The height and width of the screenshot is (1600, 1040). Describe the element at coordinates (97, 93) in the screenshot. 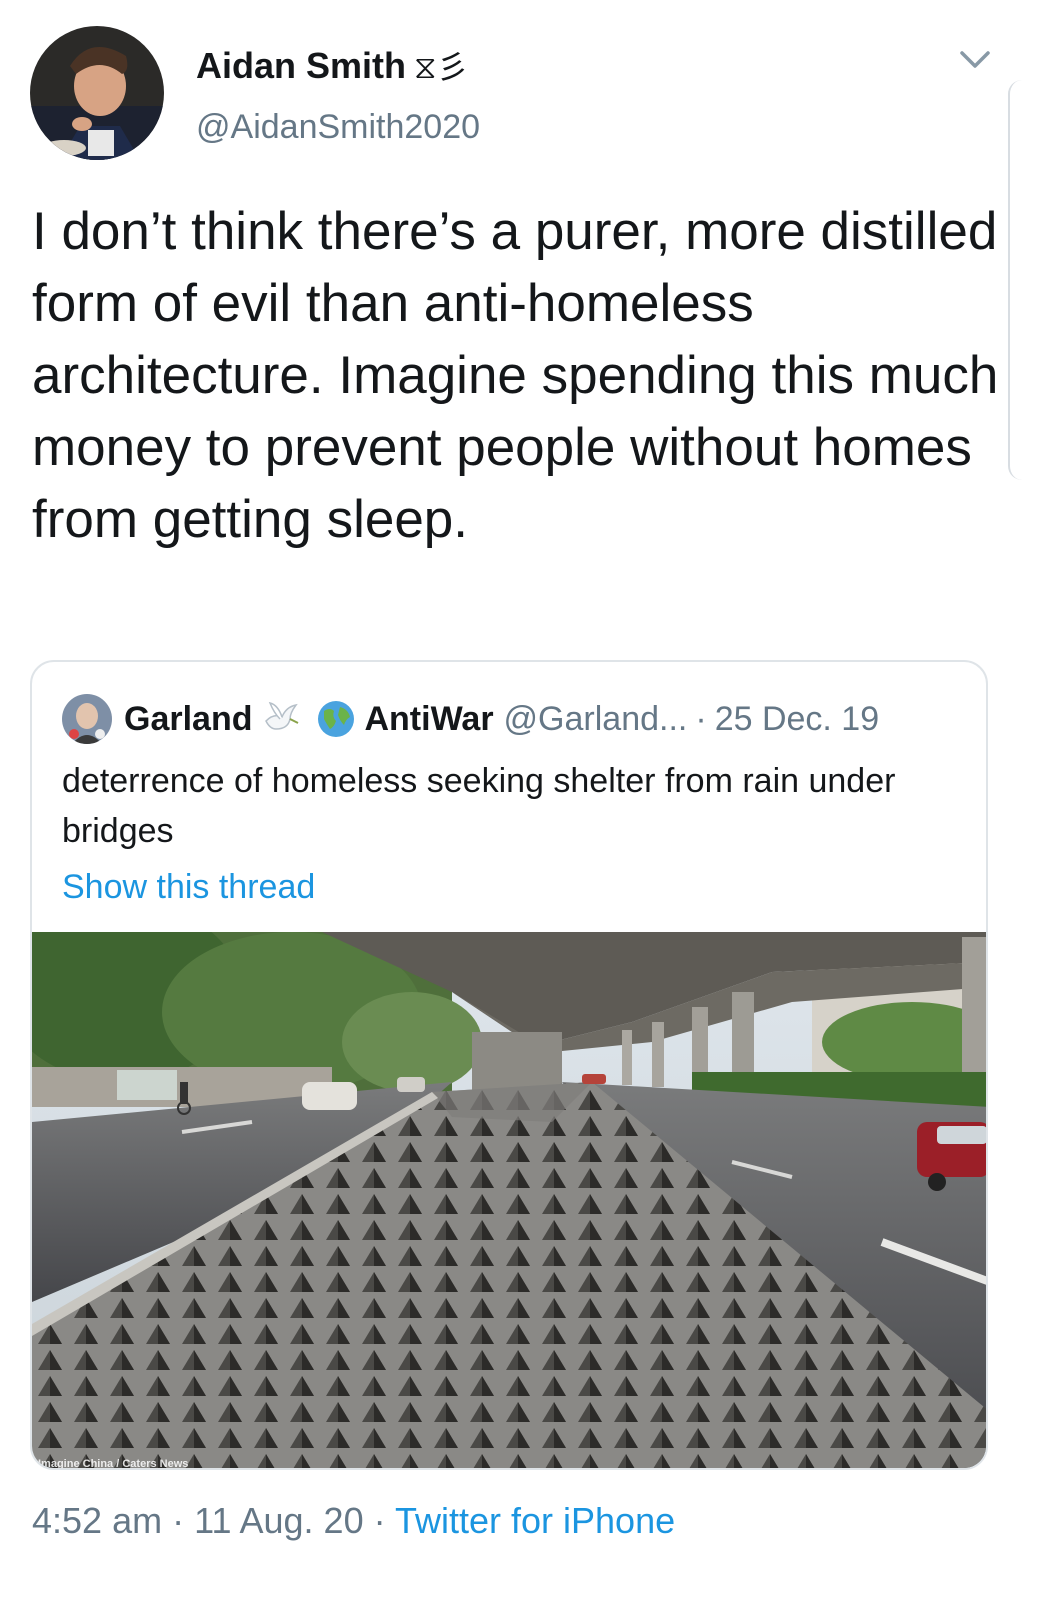

I see `author-avatar` at that location.